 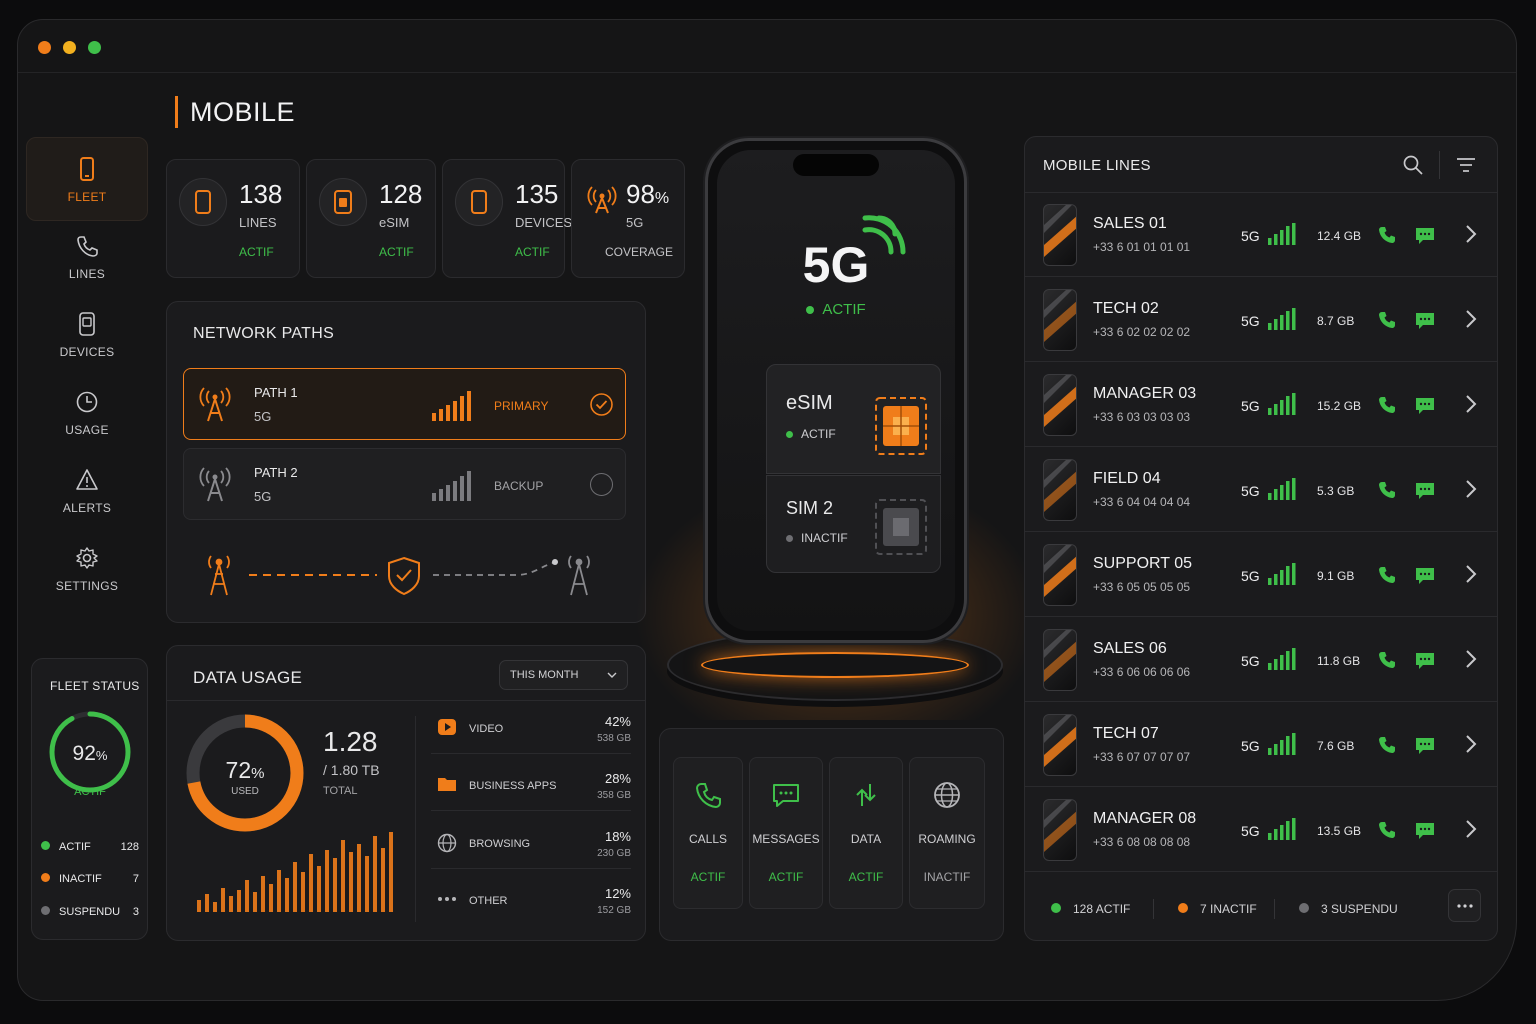 I want to click on sidebar-item-label: USAGE, so click(x=87, y=430).